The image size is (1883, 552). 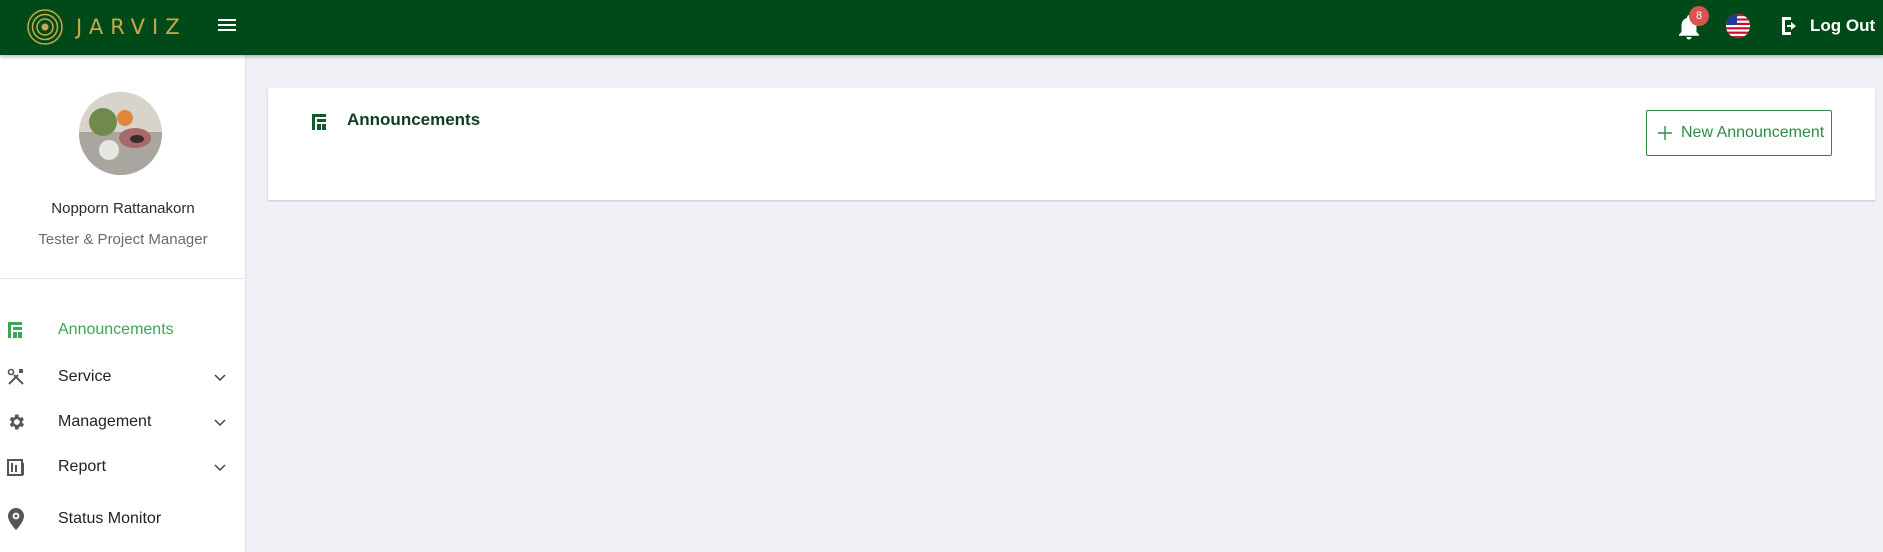 I want to click on logo: JARVIZ, so click(x=106, y=27).